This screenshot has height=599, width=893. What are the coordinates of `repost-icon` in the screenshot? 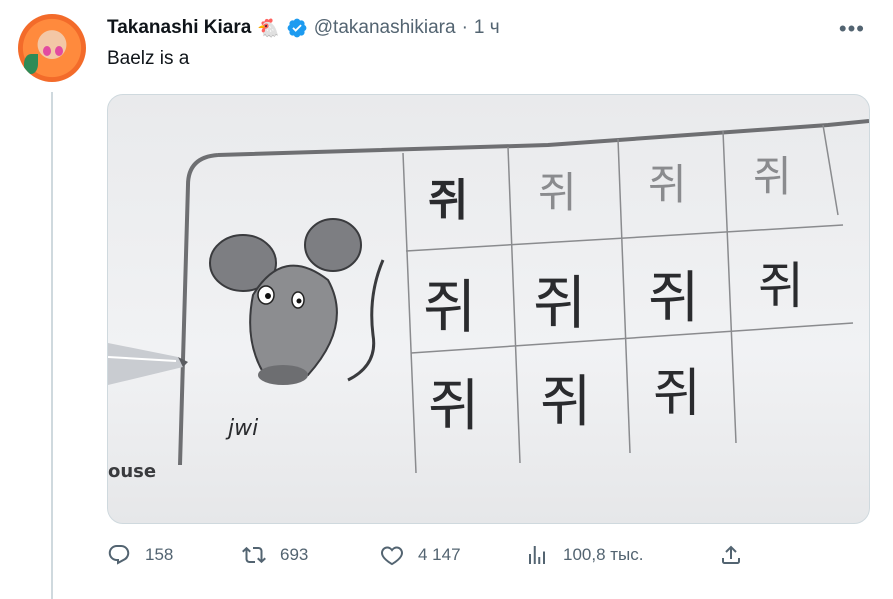 It's located at (254, 555).